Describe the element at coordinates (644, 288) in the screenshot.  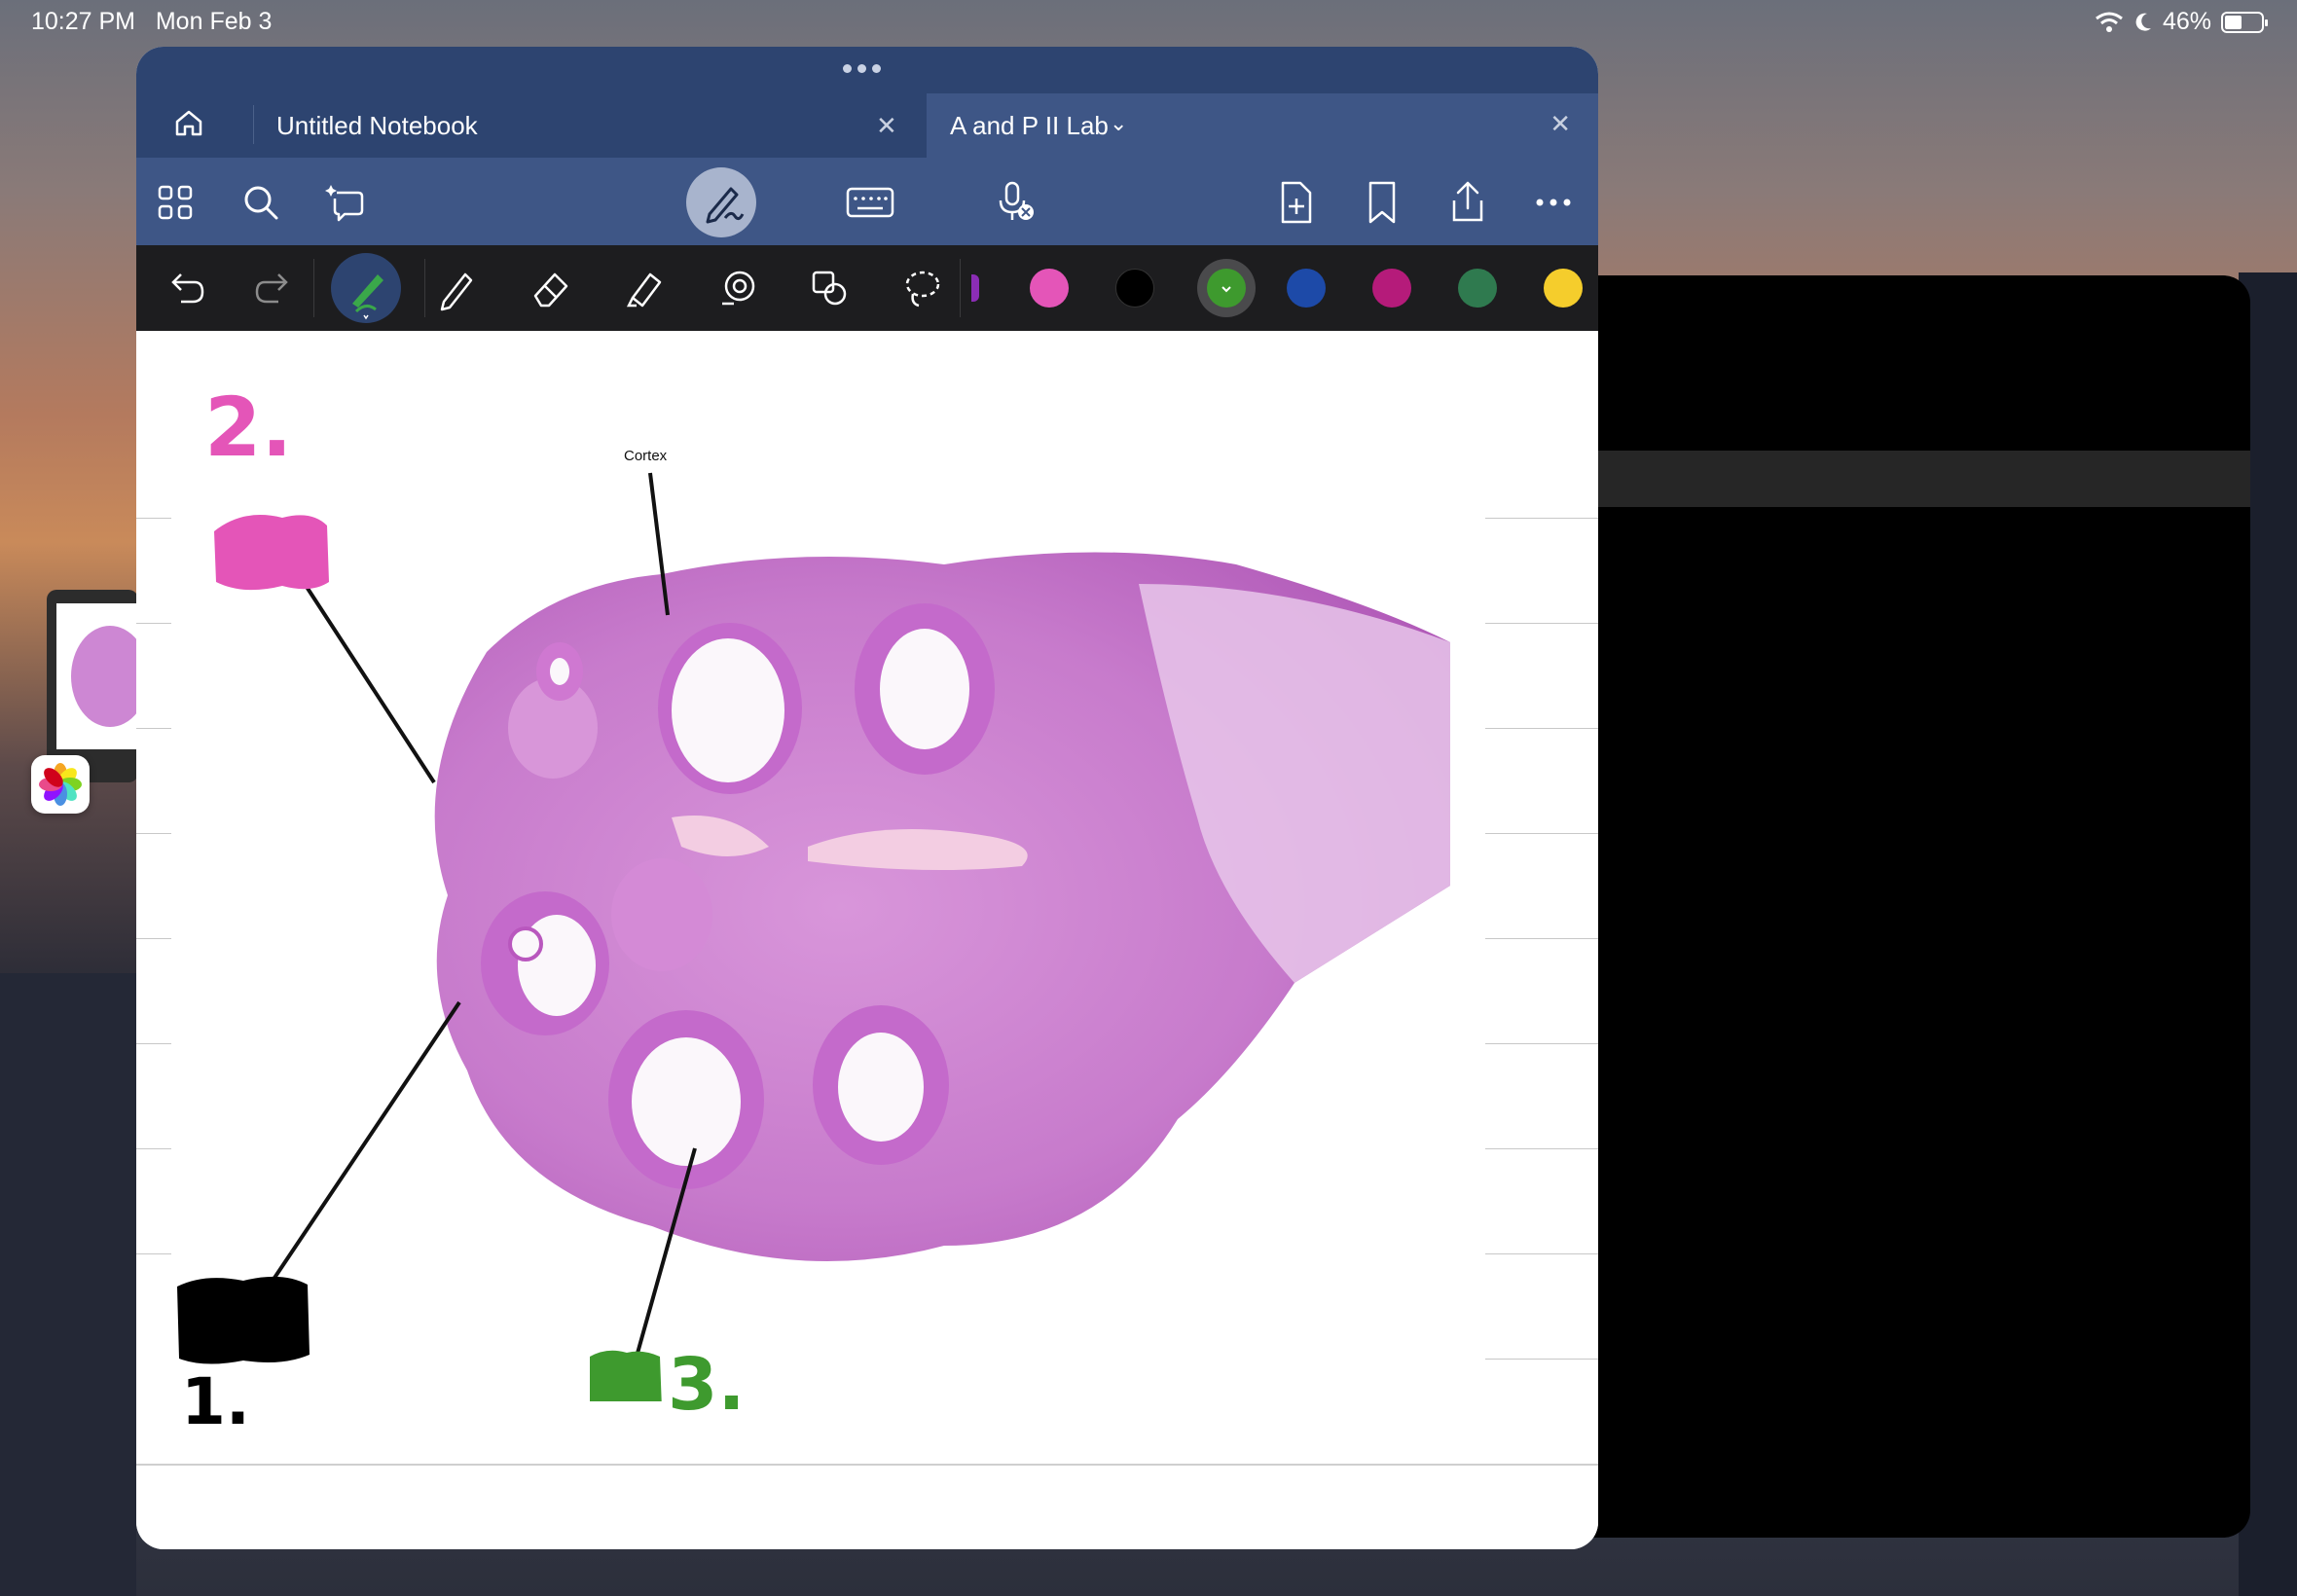
I see `highlighter-icon` at that location.